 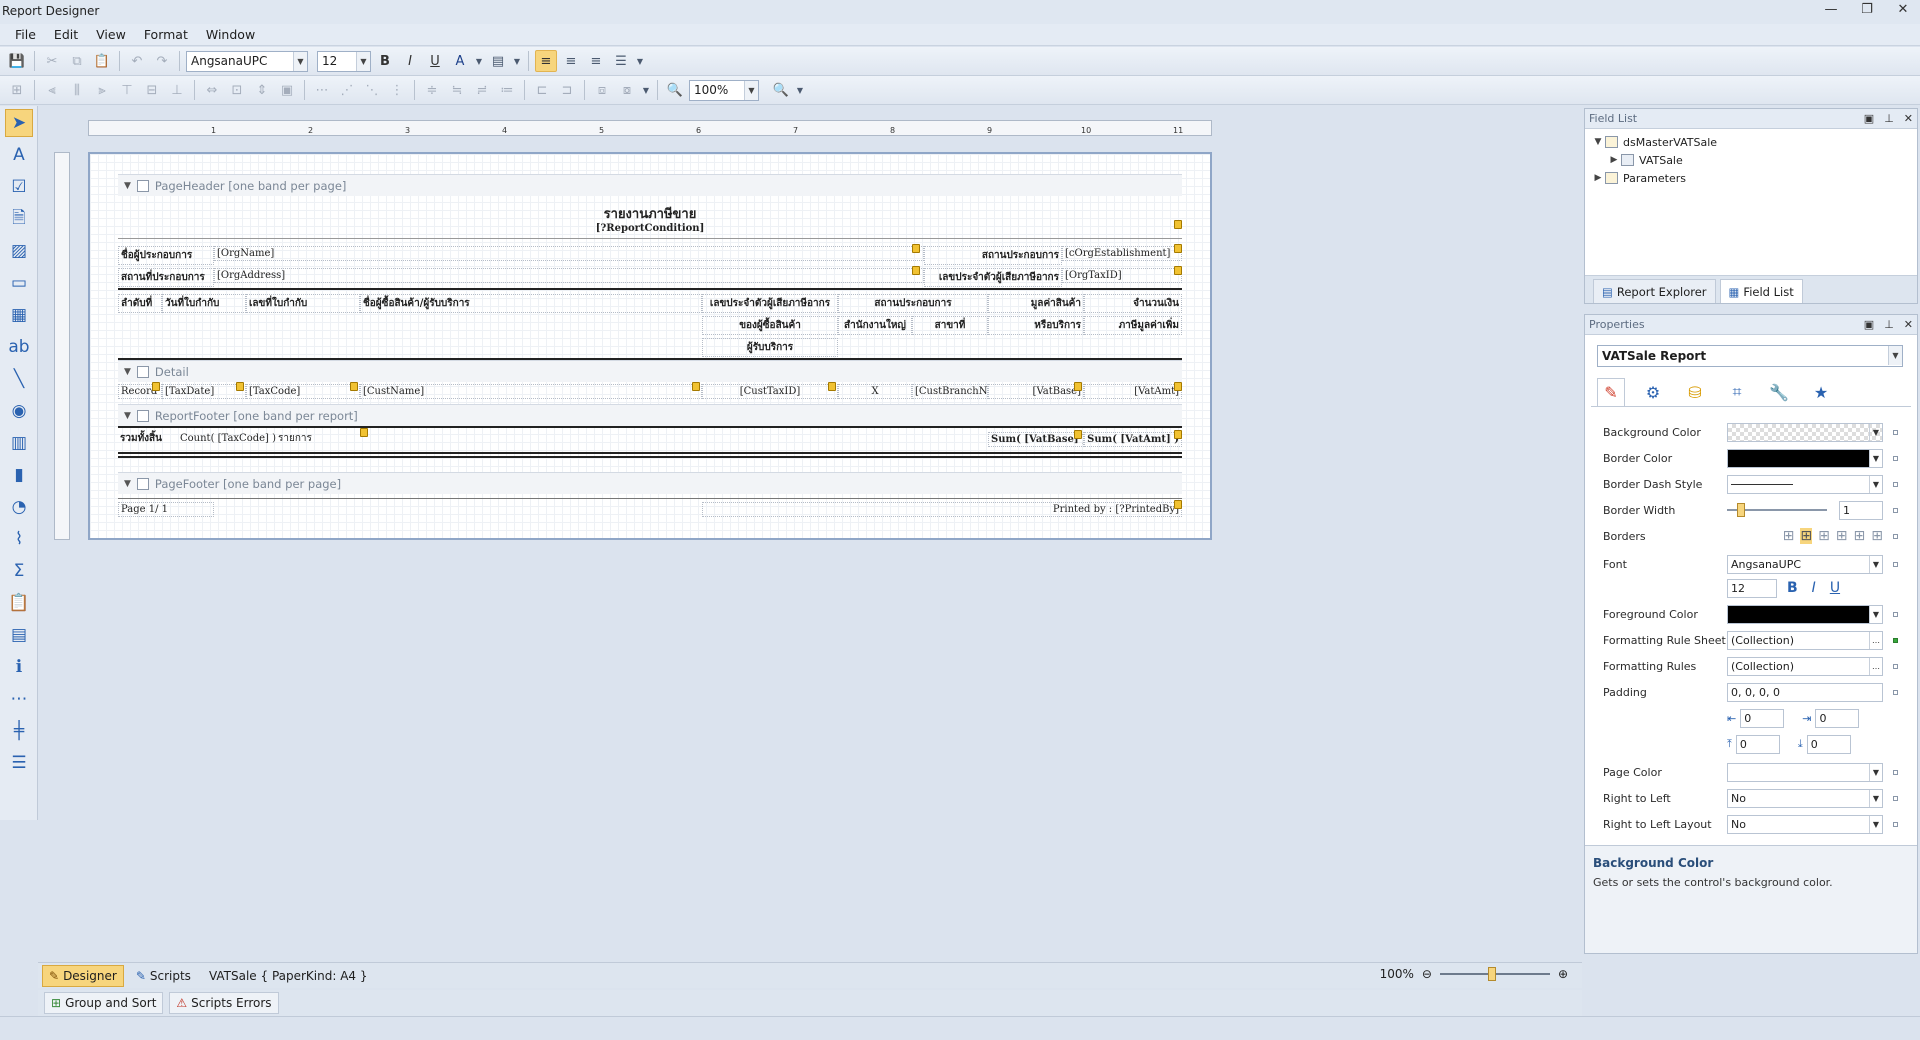 What do you see at coordinates (166, 34) in the screenshot?
I see `menu-format: Format` at bounding box center [166, 34].